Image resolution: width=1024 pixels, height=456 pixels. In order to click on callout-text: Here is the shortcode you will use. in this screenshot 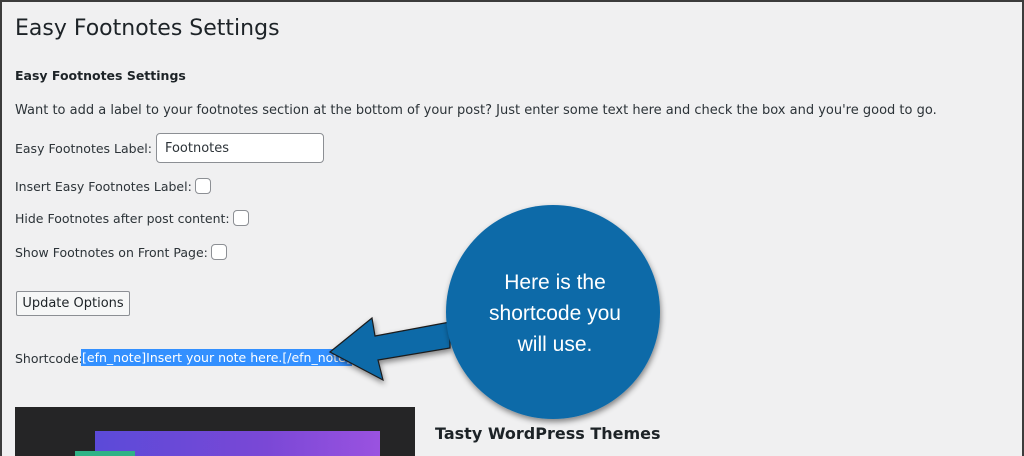, I will do `click(555, 313)`.